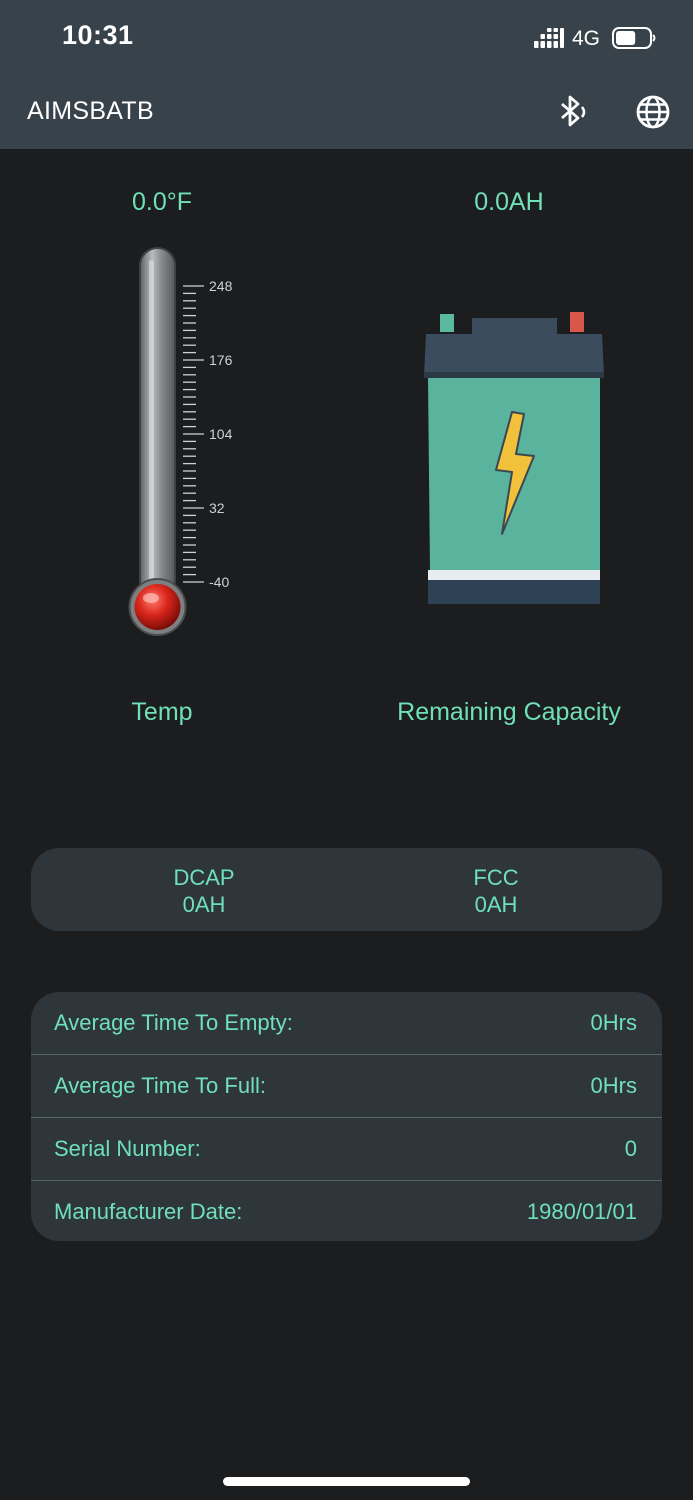 The height and width of the screenshot is (1500, 693). I want to click on bluetooth-button, so click(572, 112).